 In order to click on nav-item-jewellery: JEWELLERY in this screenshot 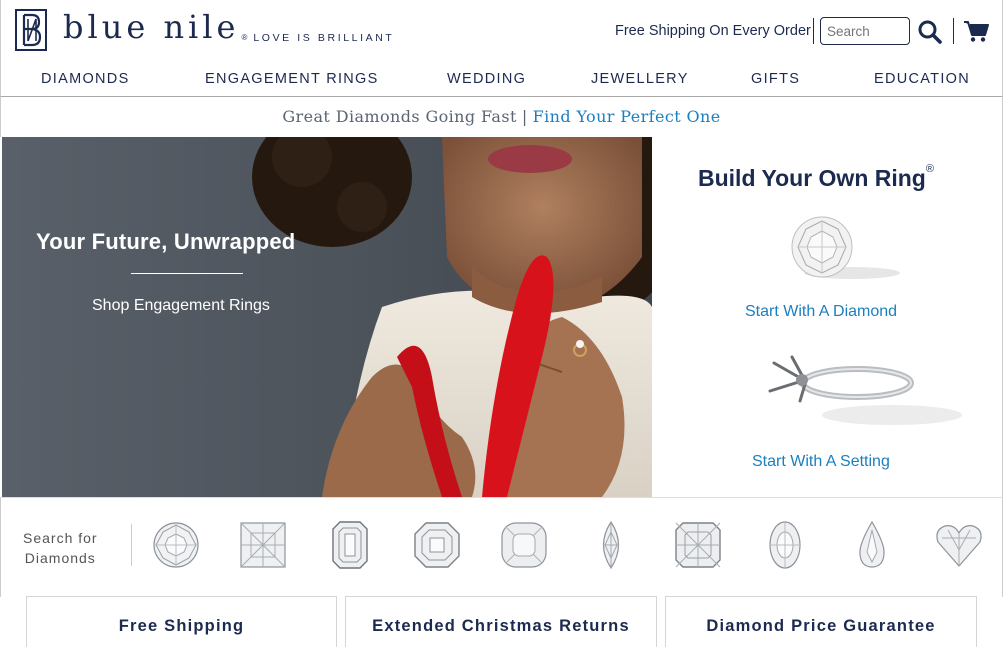, I will do `click(640, 79)`.